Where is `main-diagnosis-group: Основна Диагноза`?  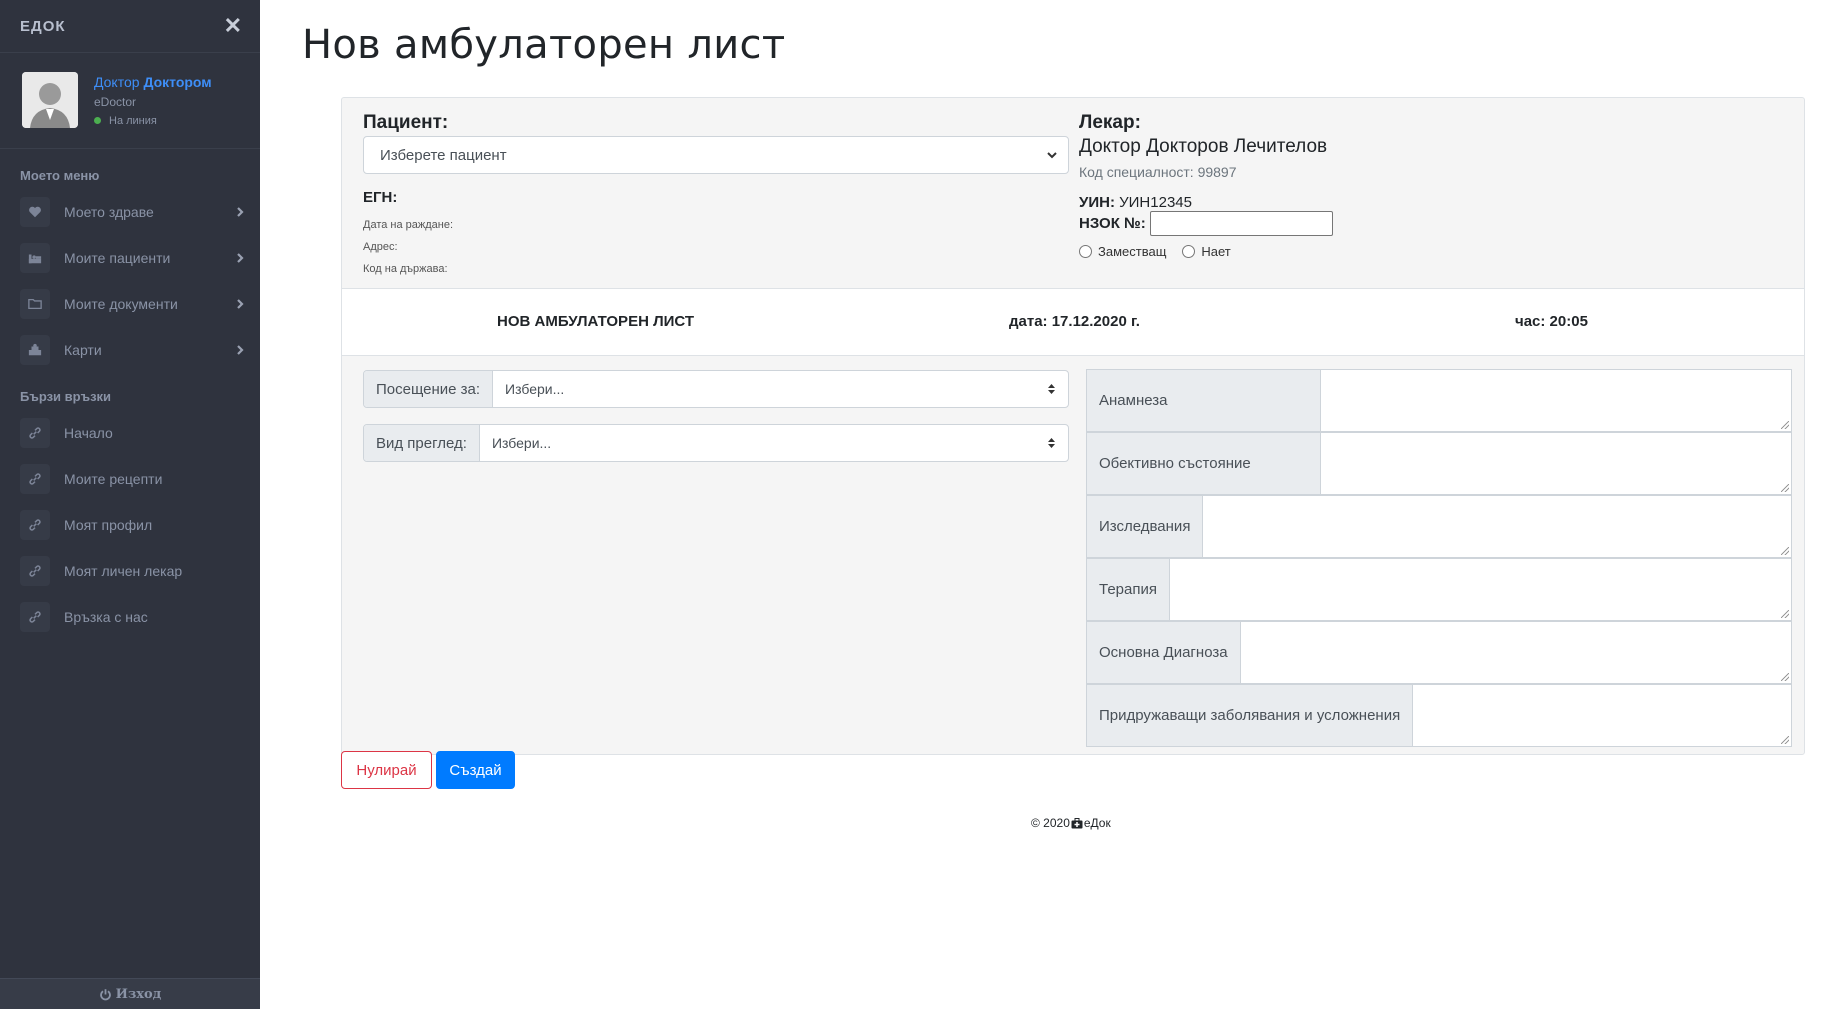 main-diagnosis-group: Основна Диагноза is located at coordinates (1439, 652).